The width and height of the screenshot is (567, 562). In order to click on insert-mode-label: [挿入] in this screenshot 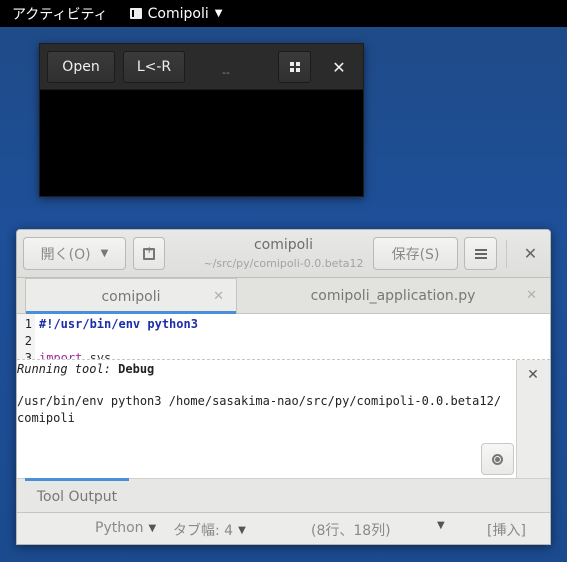, I will do `click(506, 531)`.